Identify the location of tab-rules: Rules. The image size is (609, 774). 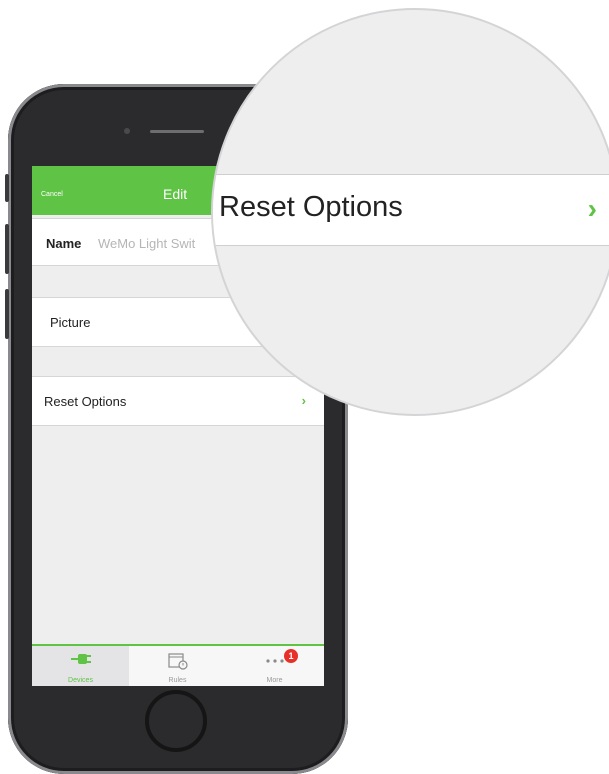
(177, 666).